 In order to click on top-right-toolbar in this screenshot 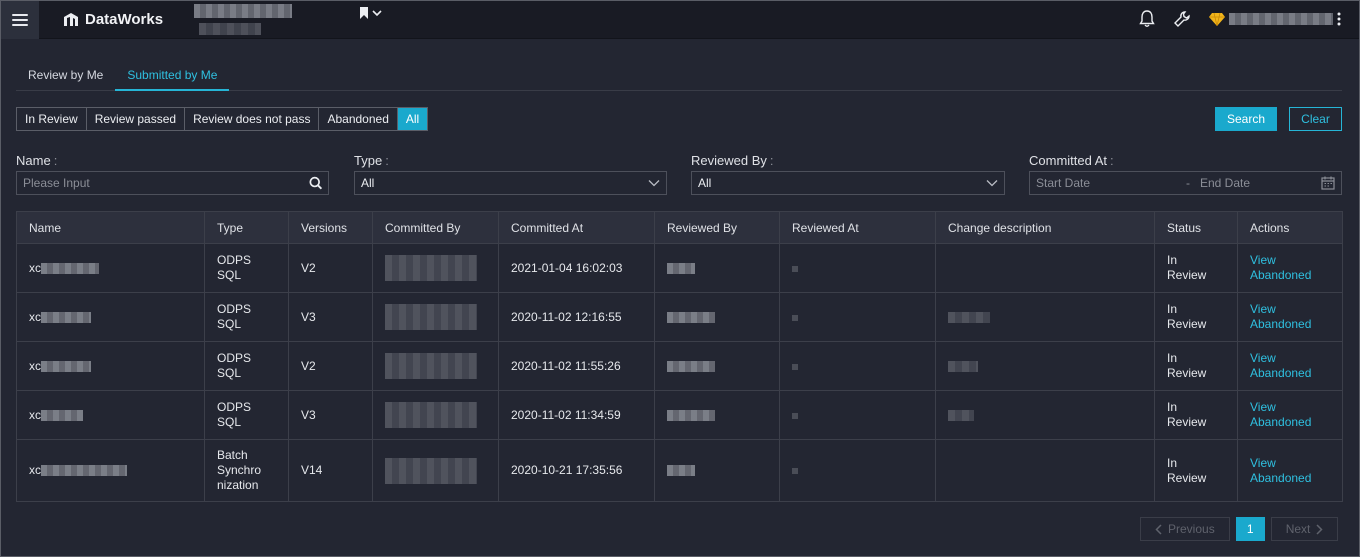, I will do `click(1240, 19)`.